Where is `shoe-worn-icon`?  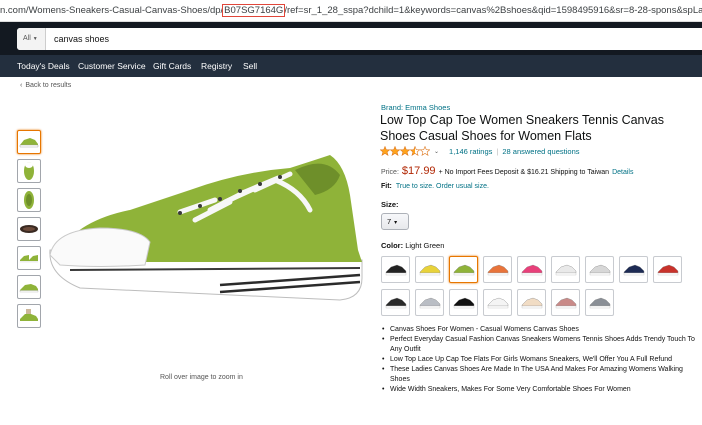
shoe-worn-icon is located at coordinates (29, 315).